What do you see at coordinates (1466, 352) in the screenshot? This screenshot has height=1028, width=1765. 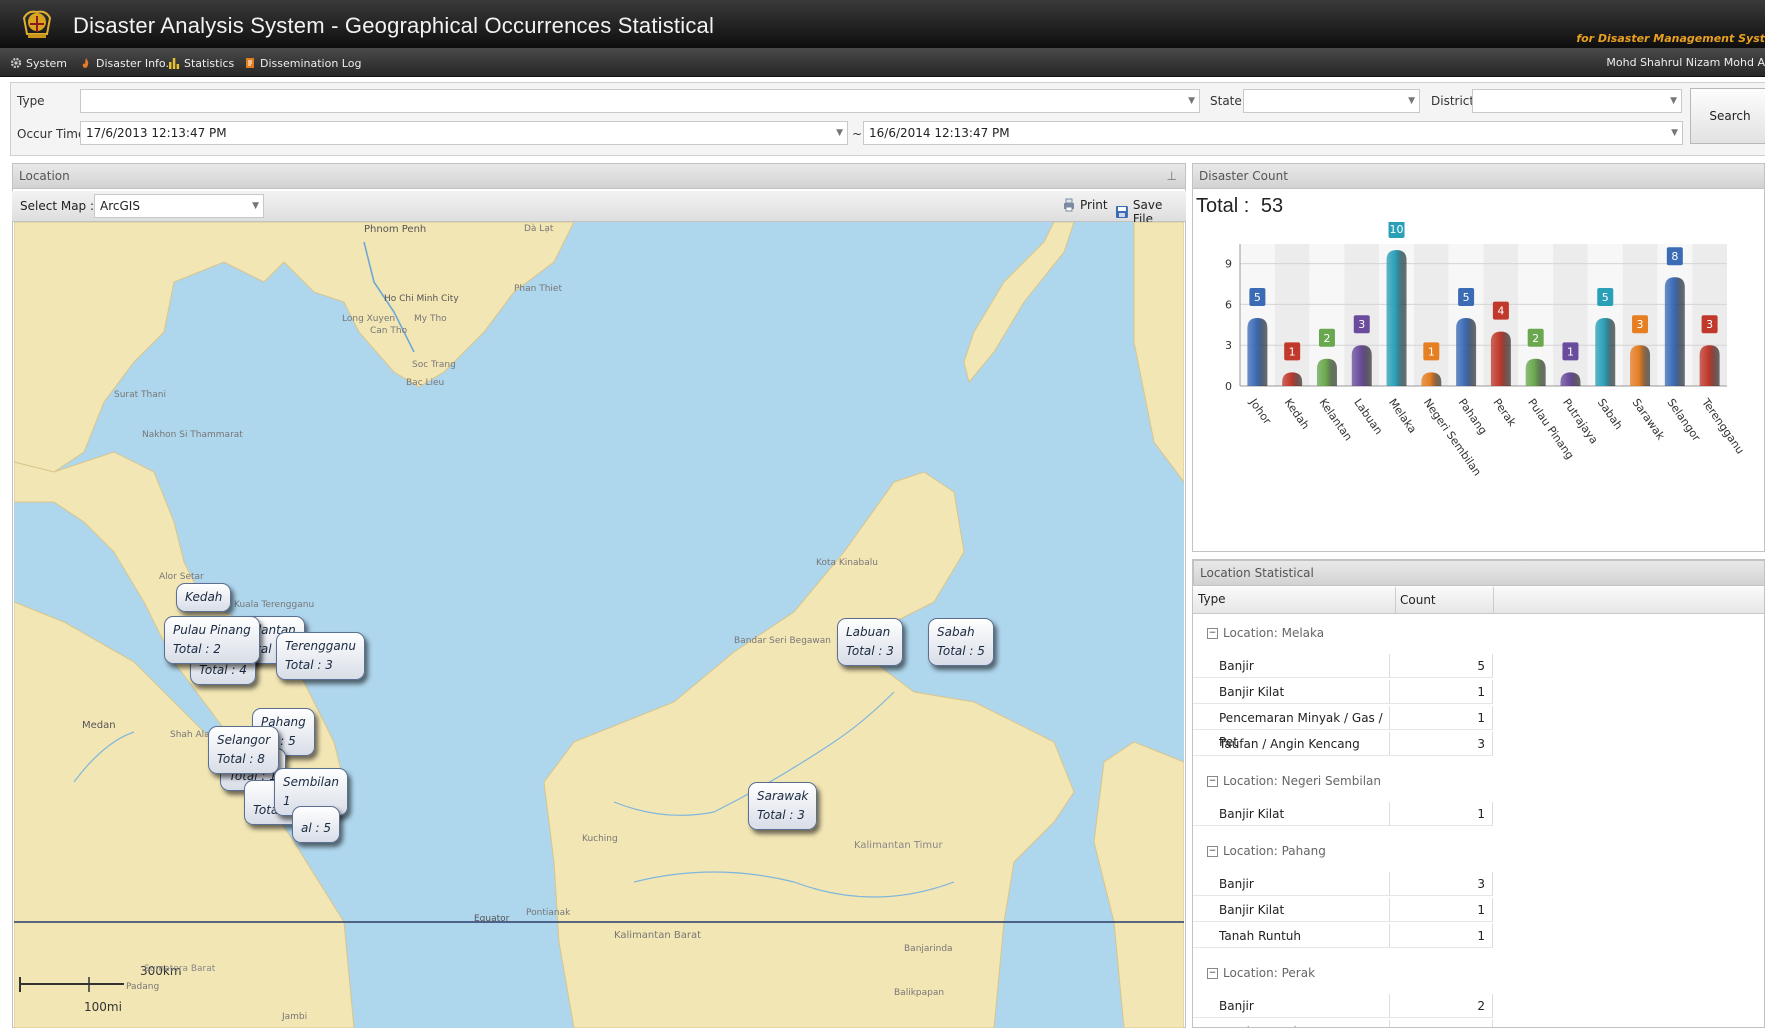 I see `bar-pahang` at bounding box center [1466, 352].